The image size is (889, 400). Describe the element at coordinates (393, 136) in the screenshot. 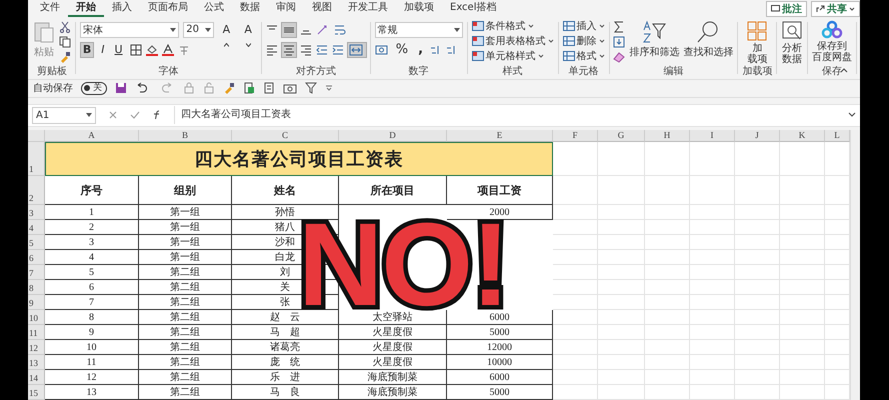

I see `column-header: D` at that location.